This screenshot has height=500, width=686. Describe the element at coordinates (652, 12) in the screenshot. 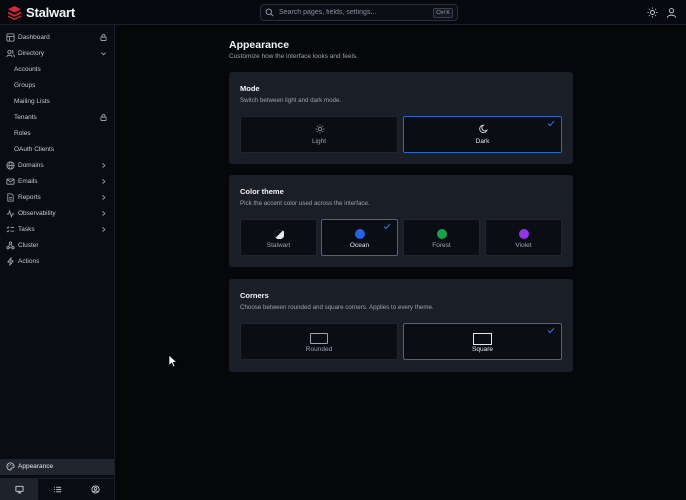

I see `theme-toggle-icon` at that location.